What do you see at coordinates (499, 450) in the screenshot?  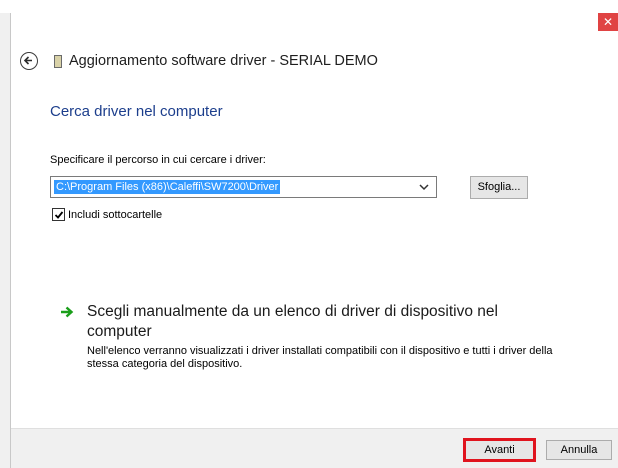 I see `next-button: Avanti` at bounding box center [499, 450].